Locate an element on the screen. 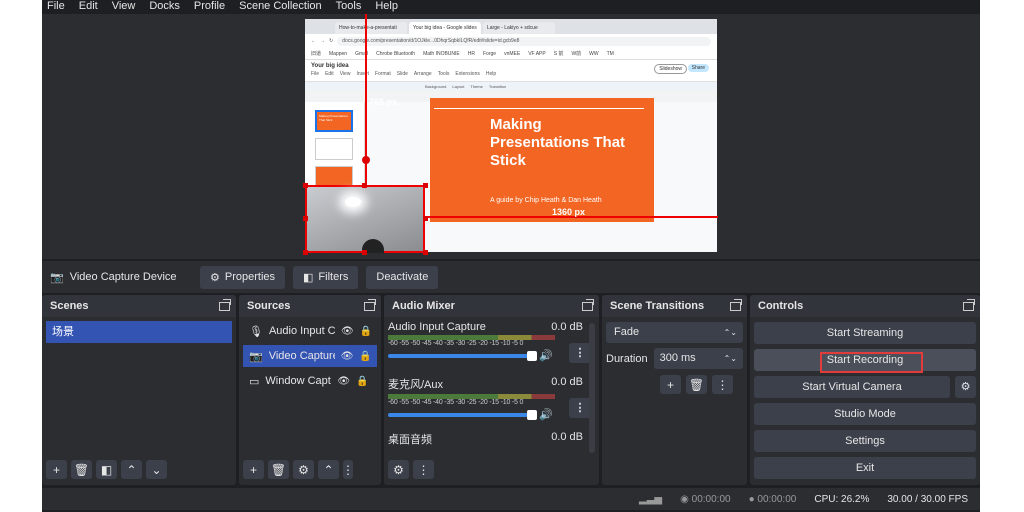 This screenshot has height=512, width=1024. duration-row: Duration 300 ms ⌃⌄ is located at coordinates (674, 358).